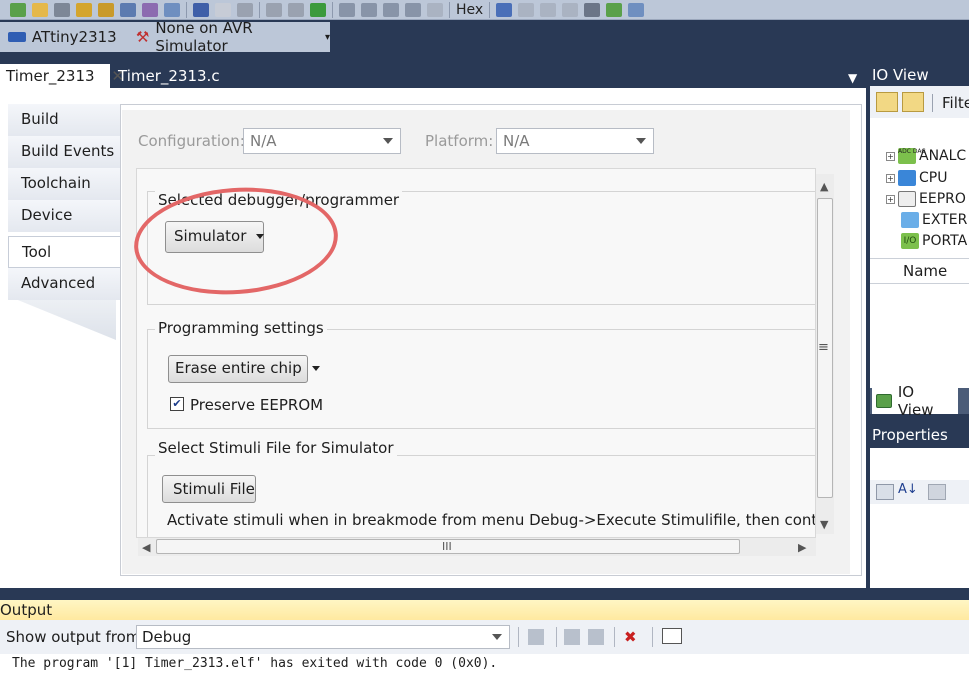  What do you see at coordinates (58, 283) in the screenshot?
I see `sidetab-label: Advanced` at bounding box center [58, 283].